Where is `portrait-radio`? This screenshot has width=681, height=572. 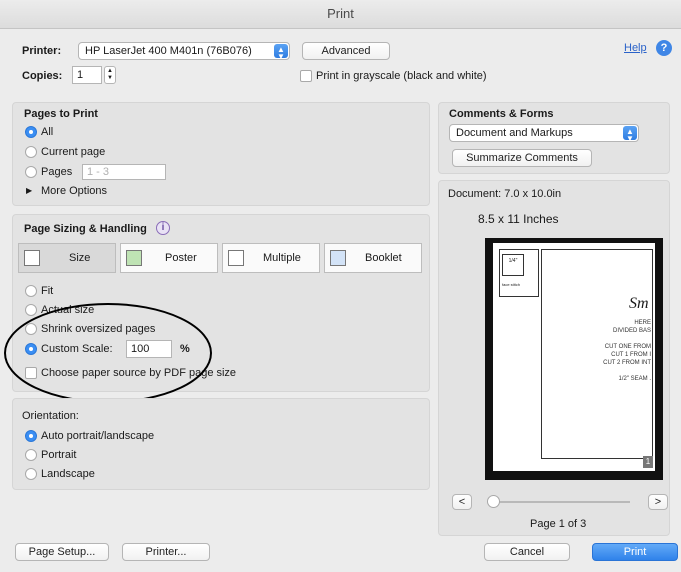
portrait-radio is located at coordinates (31, 455).